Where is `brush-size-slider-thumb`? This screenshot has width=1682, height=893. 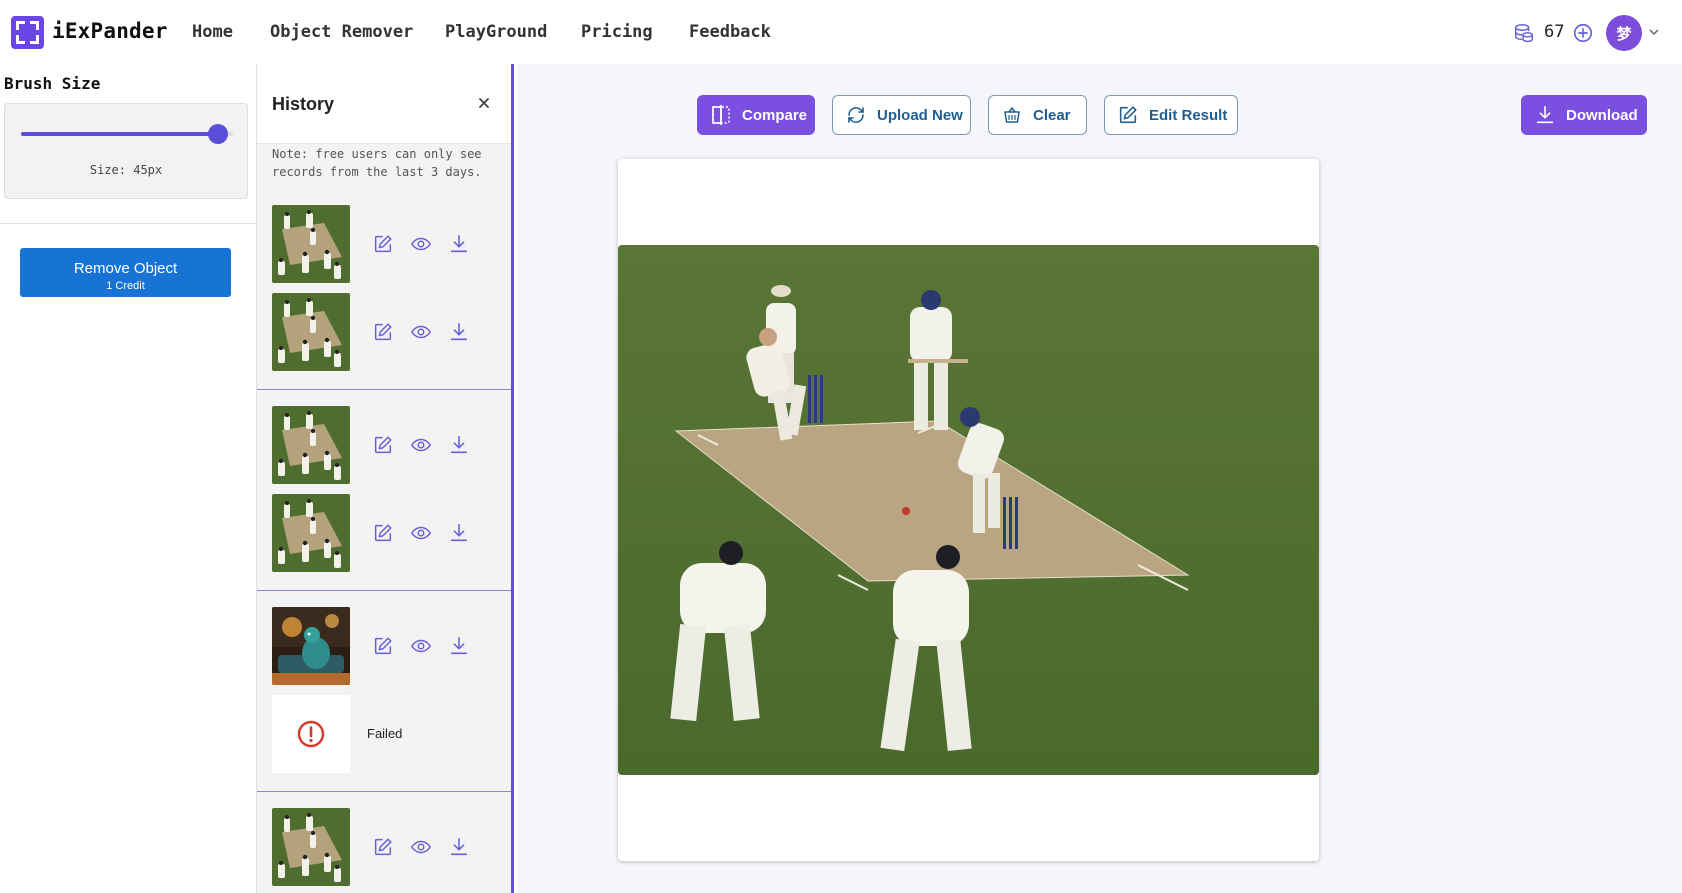 brush-size-slider-thumb is located at coordinates (218, 134).